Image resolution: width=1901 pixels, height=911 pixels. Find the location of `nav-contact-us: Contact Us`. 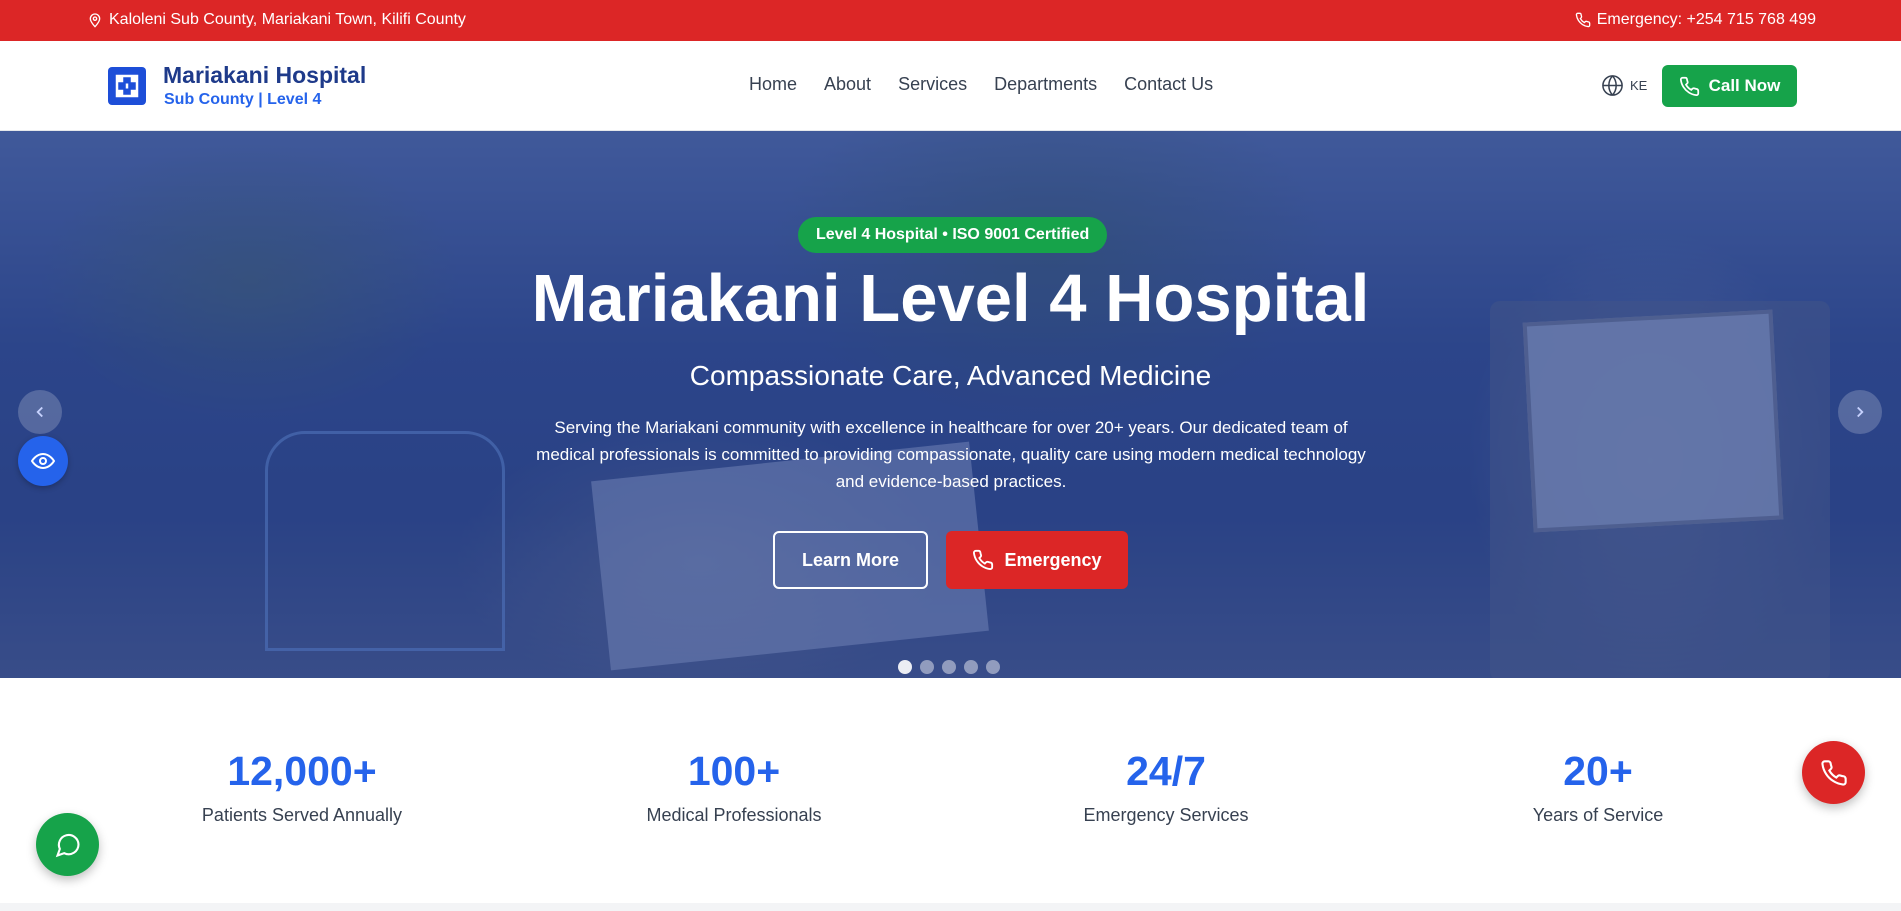

nav-contact-us: Contact Us is located at coordinates (1168, 84).